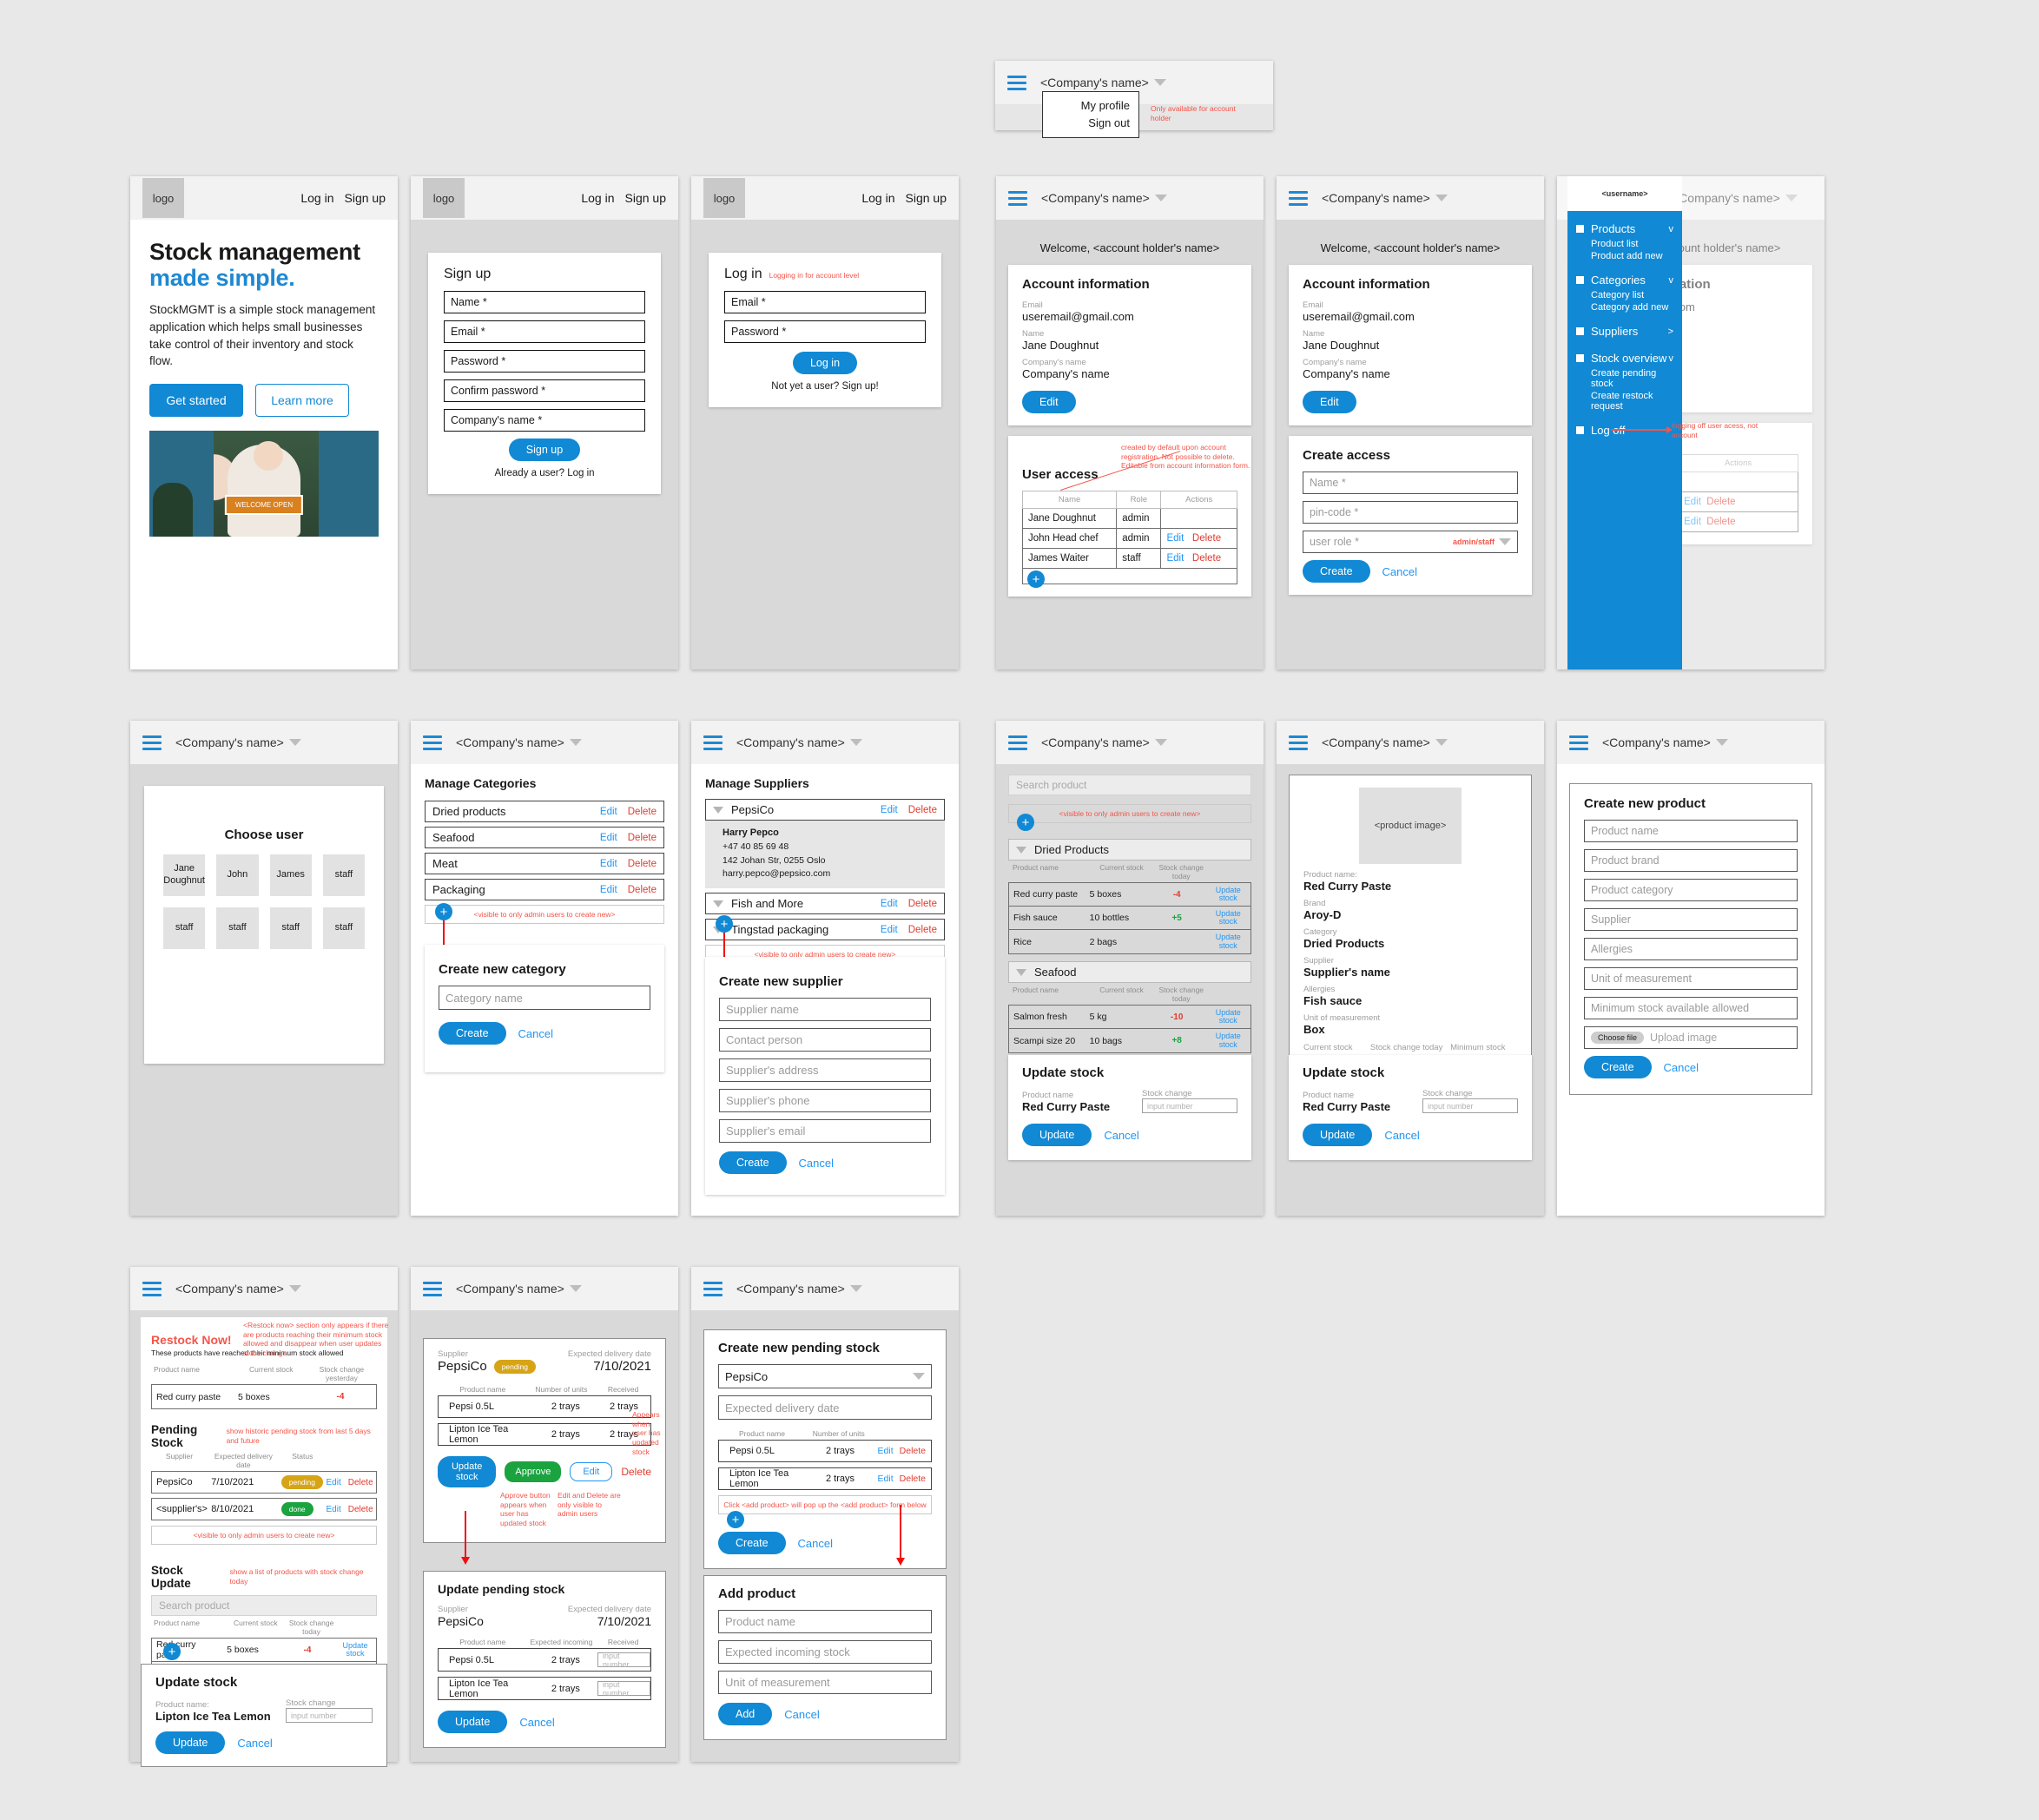 This screenshot has width=2039, height=1820. What do you see at coordinates (1624, 378) in the screenshot?
I see `sidebar-subitem-create-pending-stock: Create pending stock` at bounding box center [1624, 378].